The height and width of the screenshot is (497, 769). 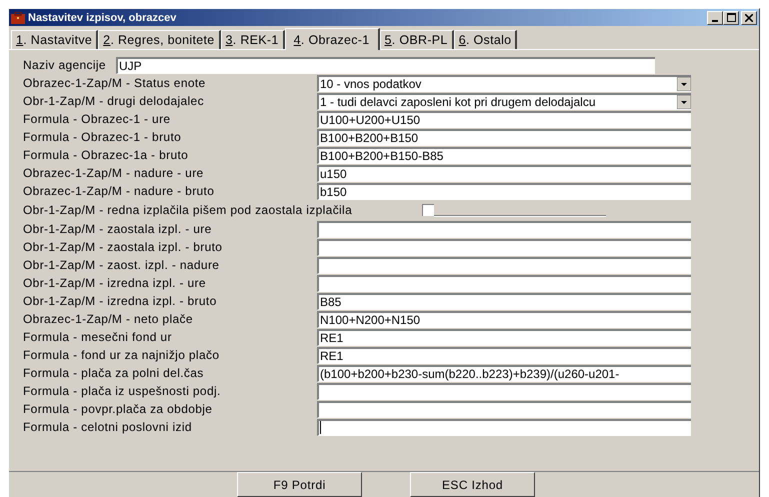 What do you see at coordinates (504, 83) in the screenshot?
I see `dropdown: 10 - vnos podatkov` at bounding box center [504, 83].